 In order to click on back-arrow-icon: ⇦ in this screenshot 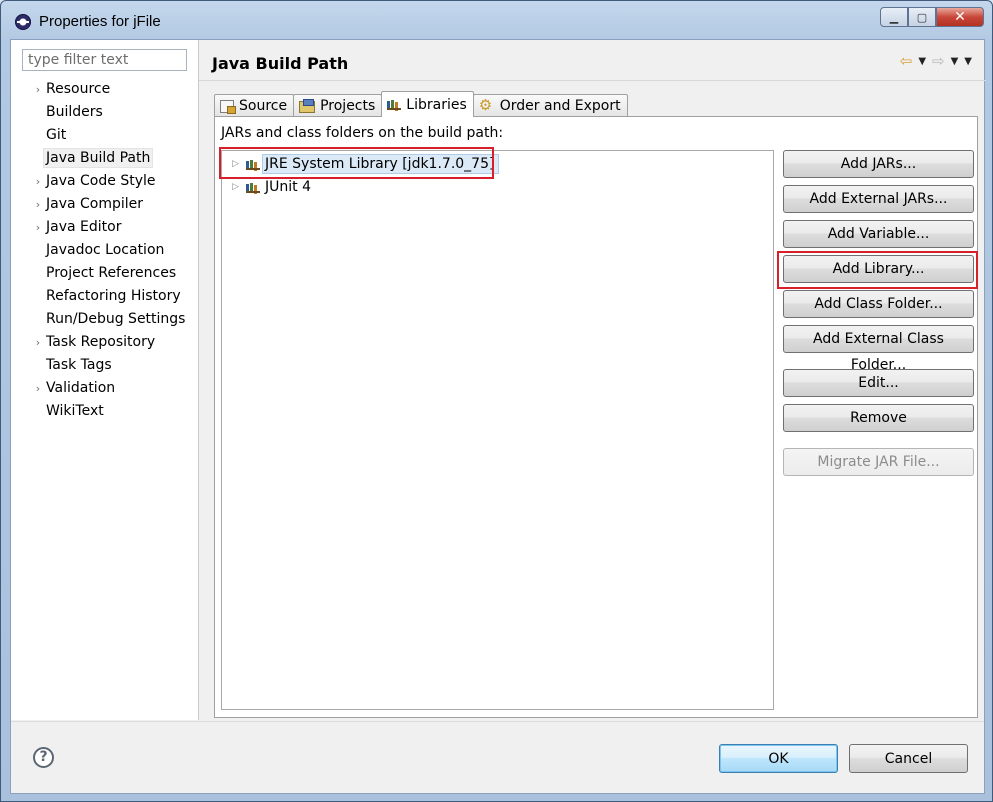, I will do `click(906, 61)`.